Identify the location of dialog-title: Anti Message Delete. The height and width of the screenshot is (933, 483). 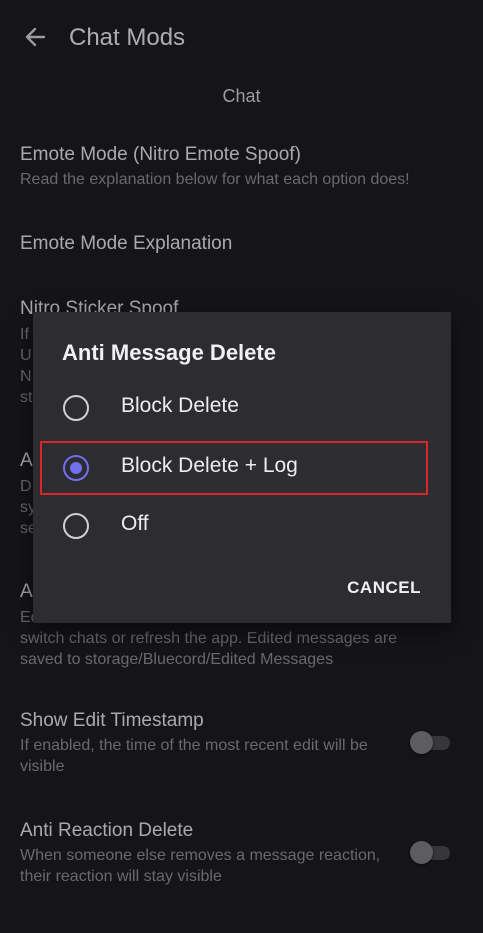
(169, 352).